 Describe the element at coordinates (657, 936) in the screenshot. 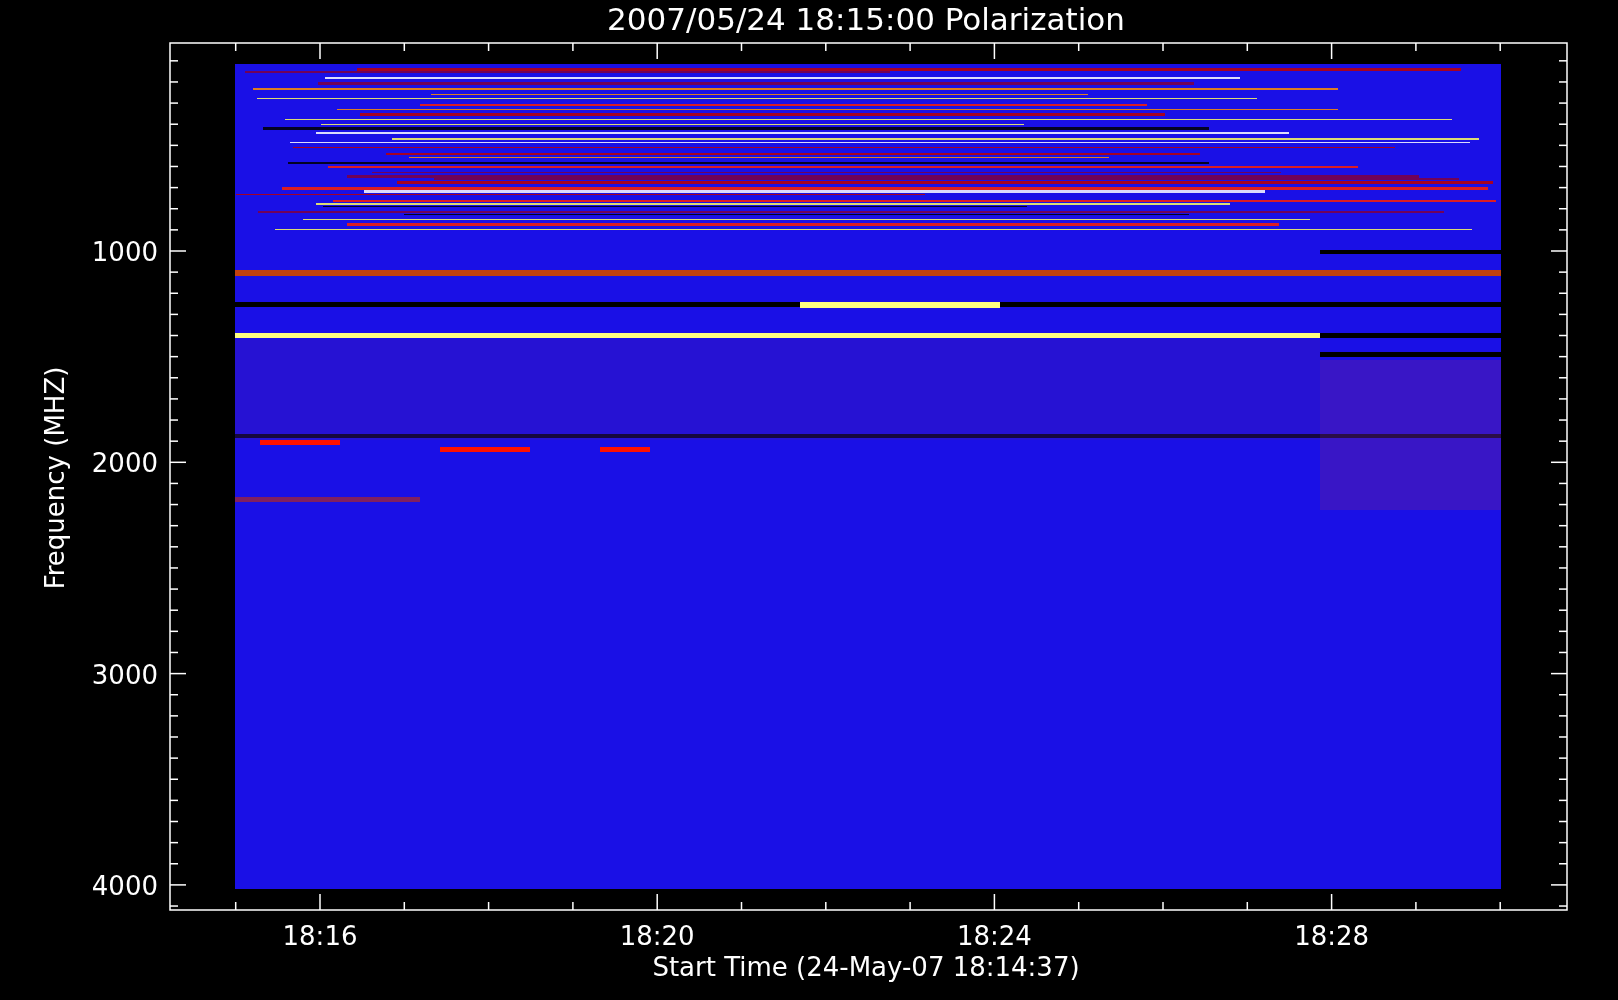

I see `x-tick-label: 18:20` at that location.